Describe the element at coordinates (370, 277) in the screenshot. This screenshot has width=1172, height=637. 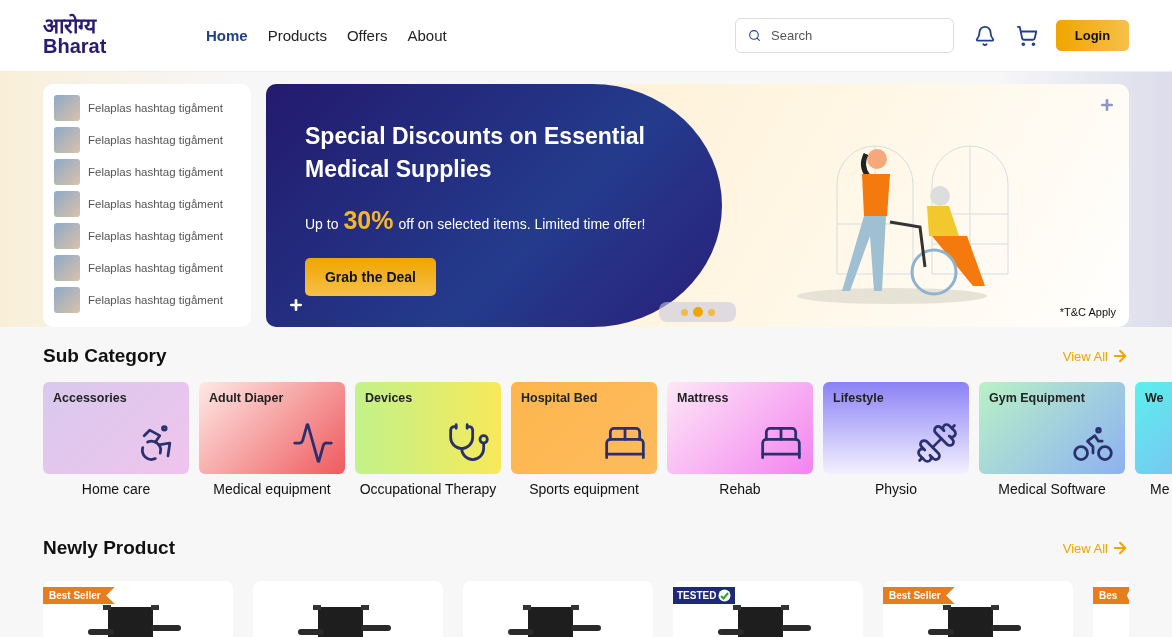
I see `deal-button: Grab the Deal` at that location.